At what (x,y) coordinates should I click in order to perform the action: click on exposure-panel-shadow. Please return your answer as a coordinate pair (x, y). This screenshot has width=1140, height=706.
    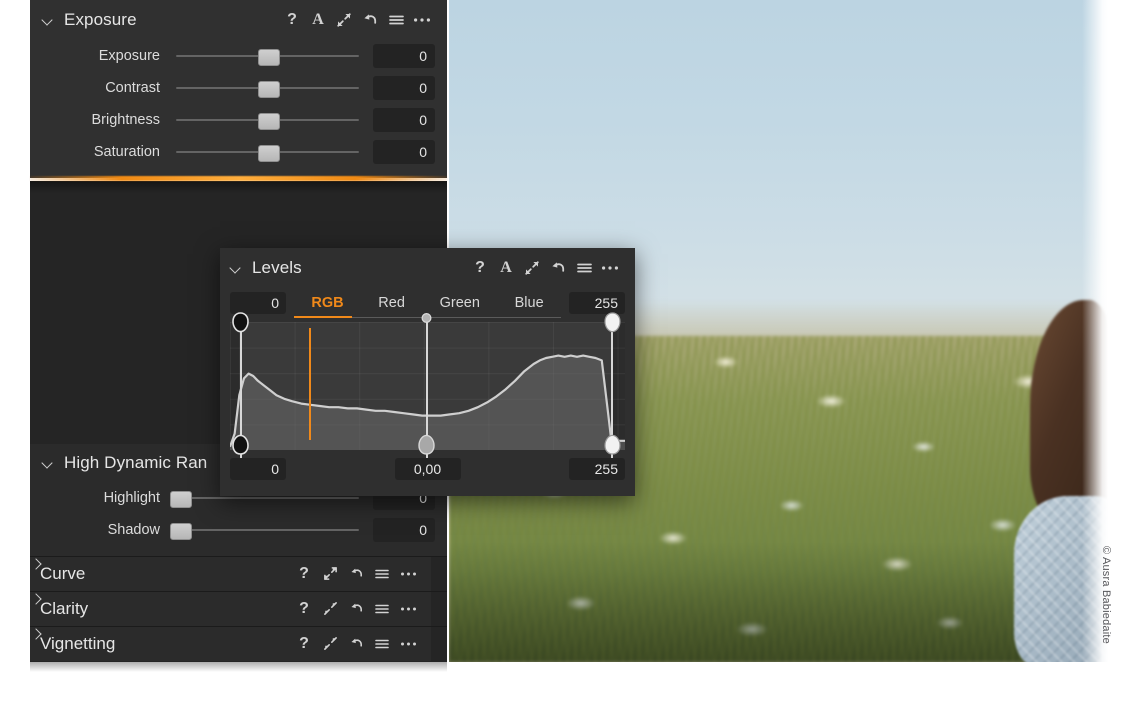
    Looking at the image, I should click on (238, 187).